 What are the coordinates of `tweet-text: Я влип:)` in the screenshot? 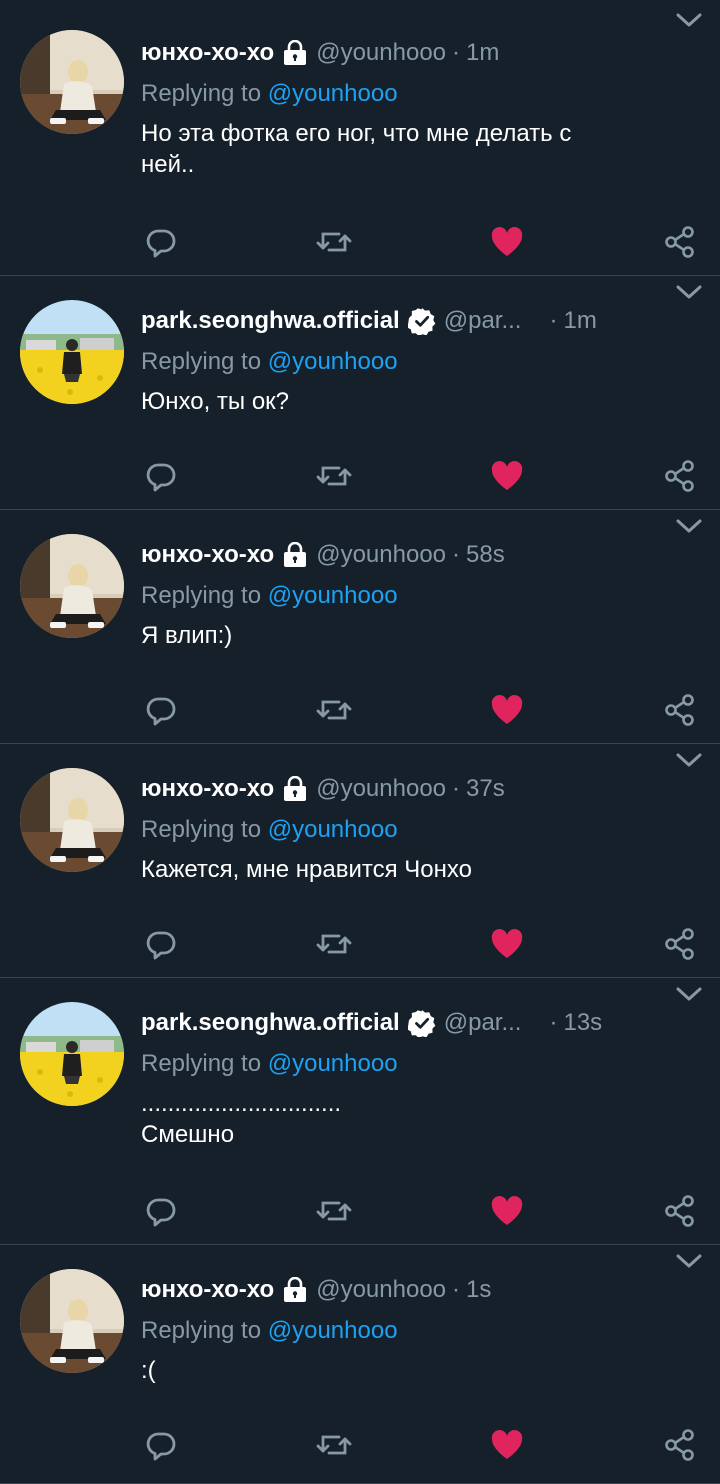 It's located at (187, 635).